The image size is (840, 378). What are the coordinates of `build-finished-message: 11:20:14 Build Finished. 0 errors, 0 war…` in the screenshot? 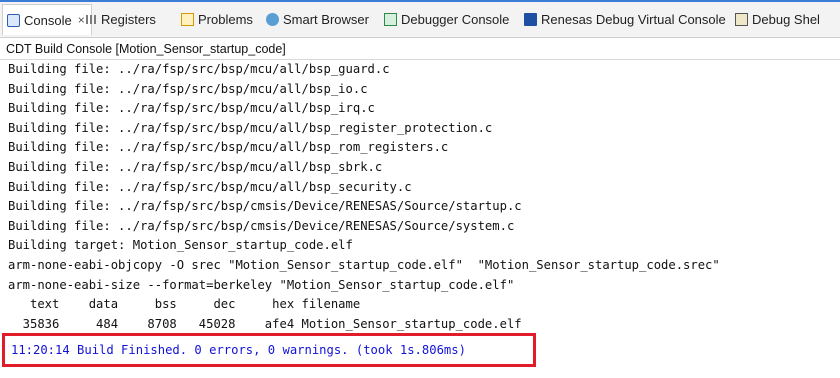 It's located at (238, 350).